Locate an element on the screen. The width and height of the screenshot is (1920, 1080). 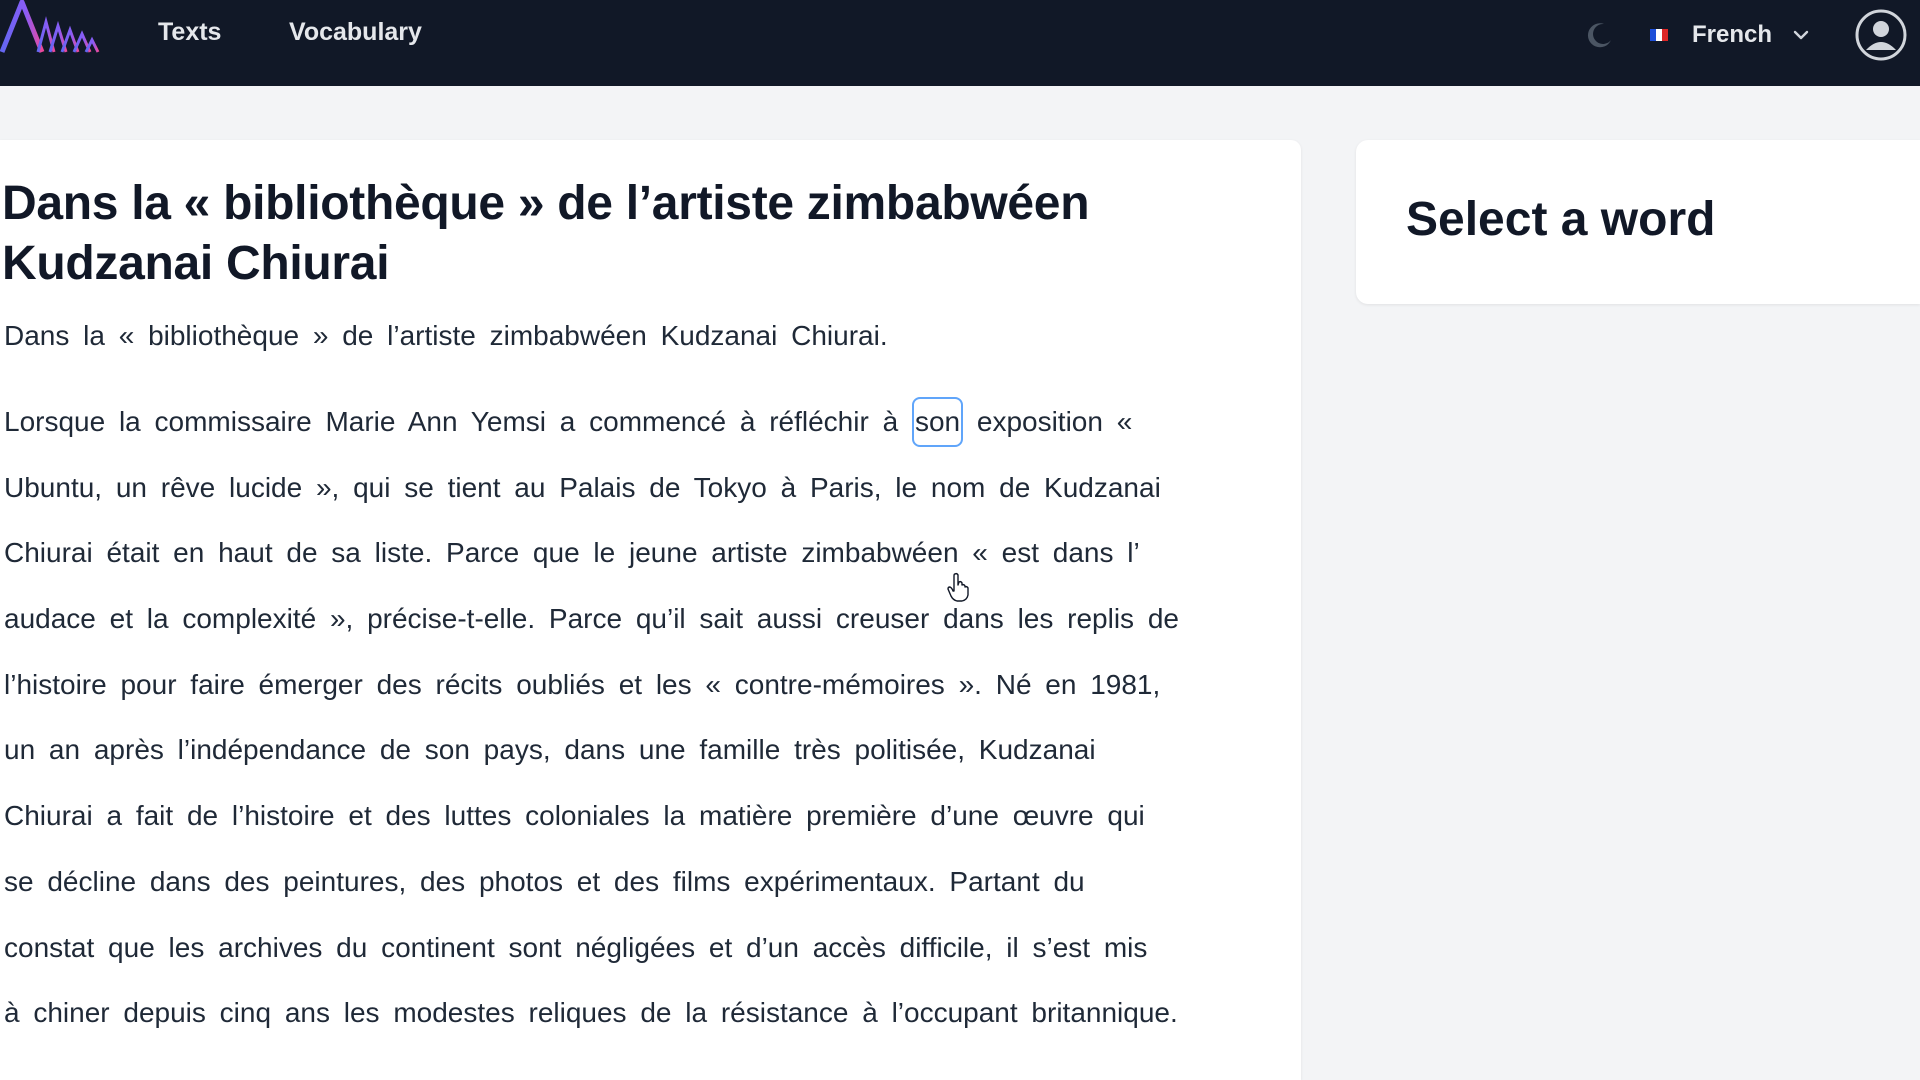
user-avatar-icon is located at coordinates (1881, 35).